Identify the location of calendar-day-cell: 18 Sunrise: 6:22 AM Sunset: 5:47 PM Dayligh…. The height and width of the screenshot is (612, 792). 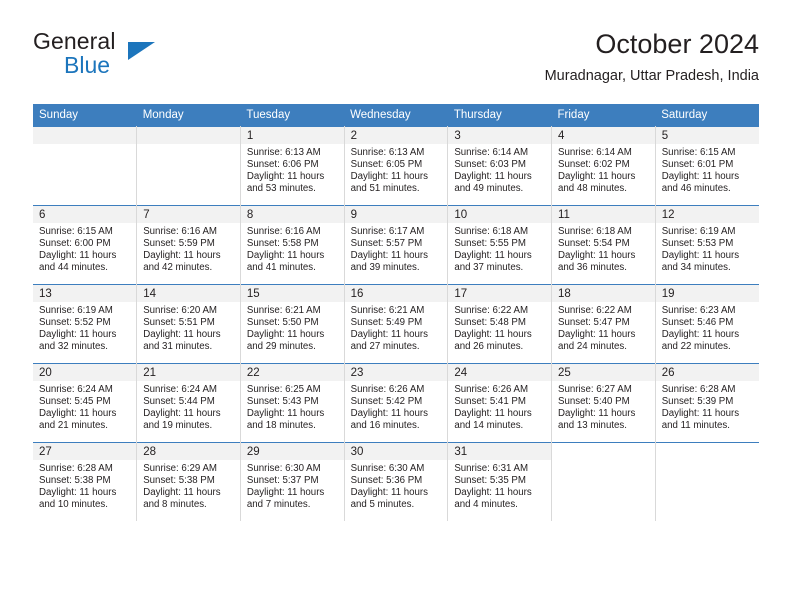
(603, 324).